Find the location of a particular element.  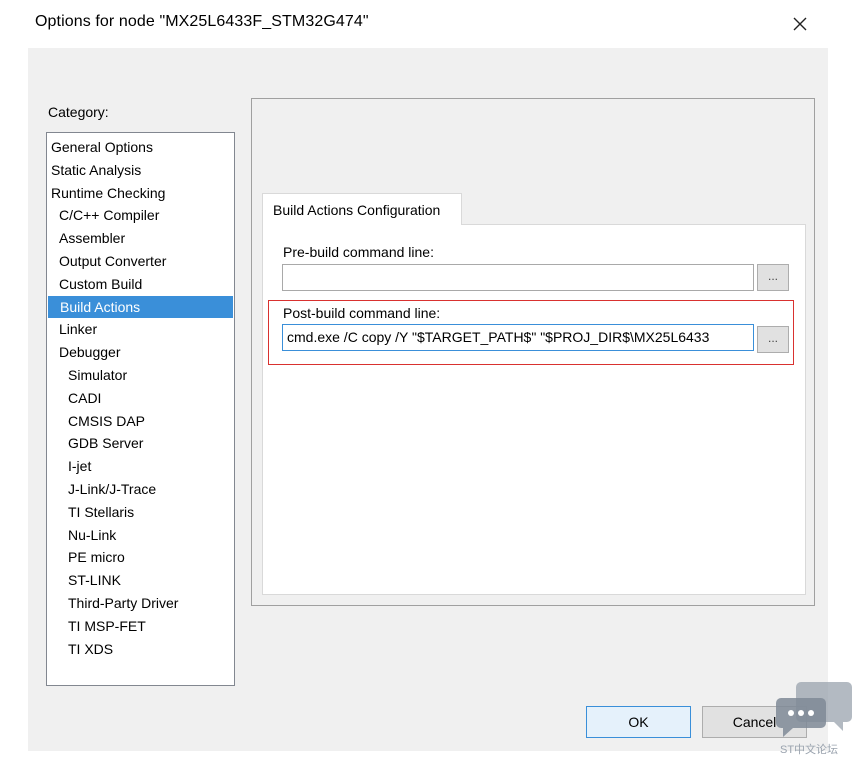

category-item-pe-micro: PE micro is located at coordinates (140, 557).